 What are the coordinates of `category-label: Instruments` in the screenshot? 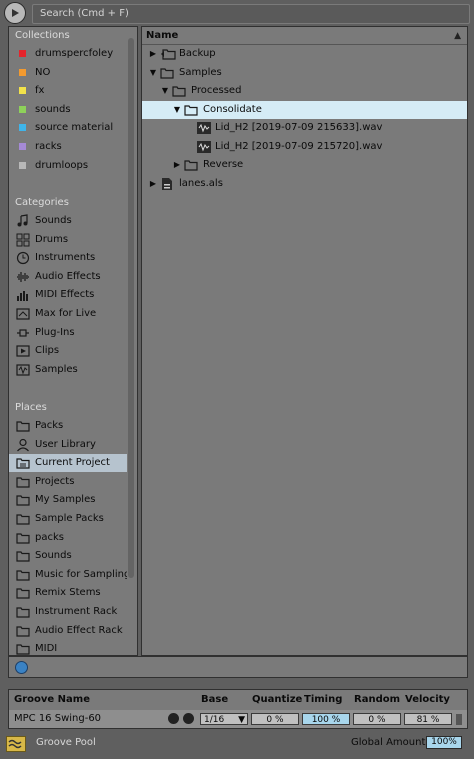 It's located at (65, 258).